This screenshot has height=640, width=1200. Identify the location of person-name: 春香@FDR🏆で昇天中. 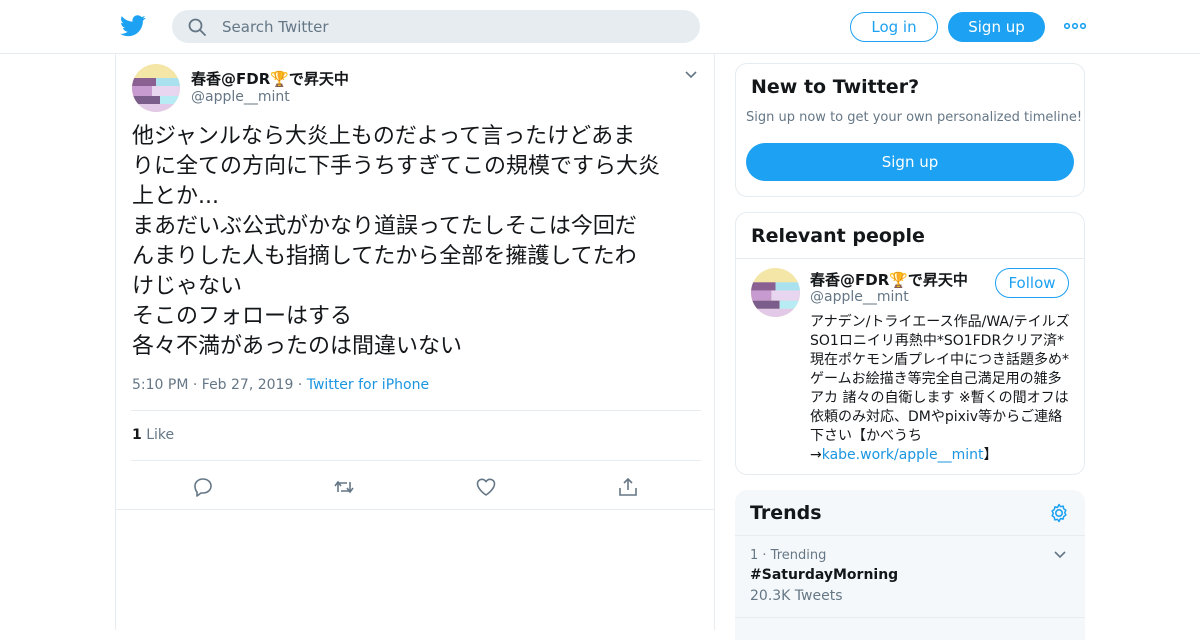
(889, 279).